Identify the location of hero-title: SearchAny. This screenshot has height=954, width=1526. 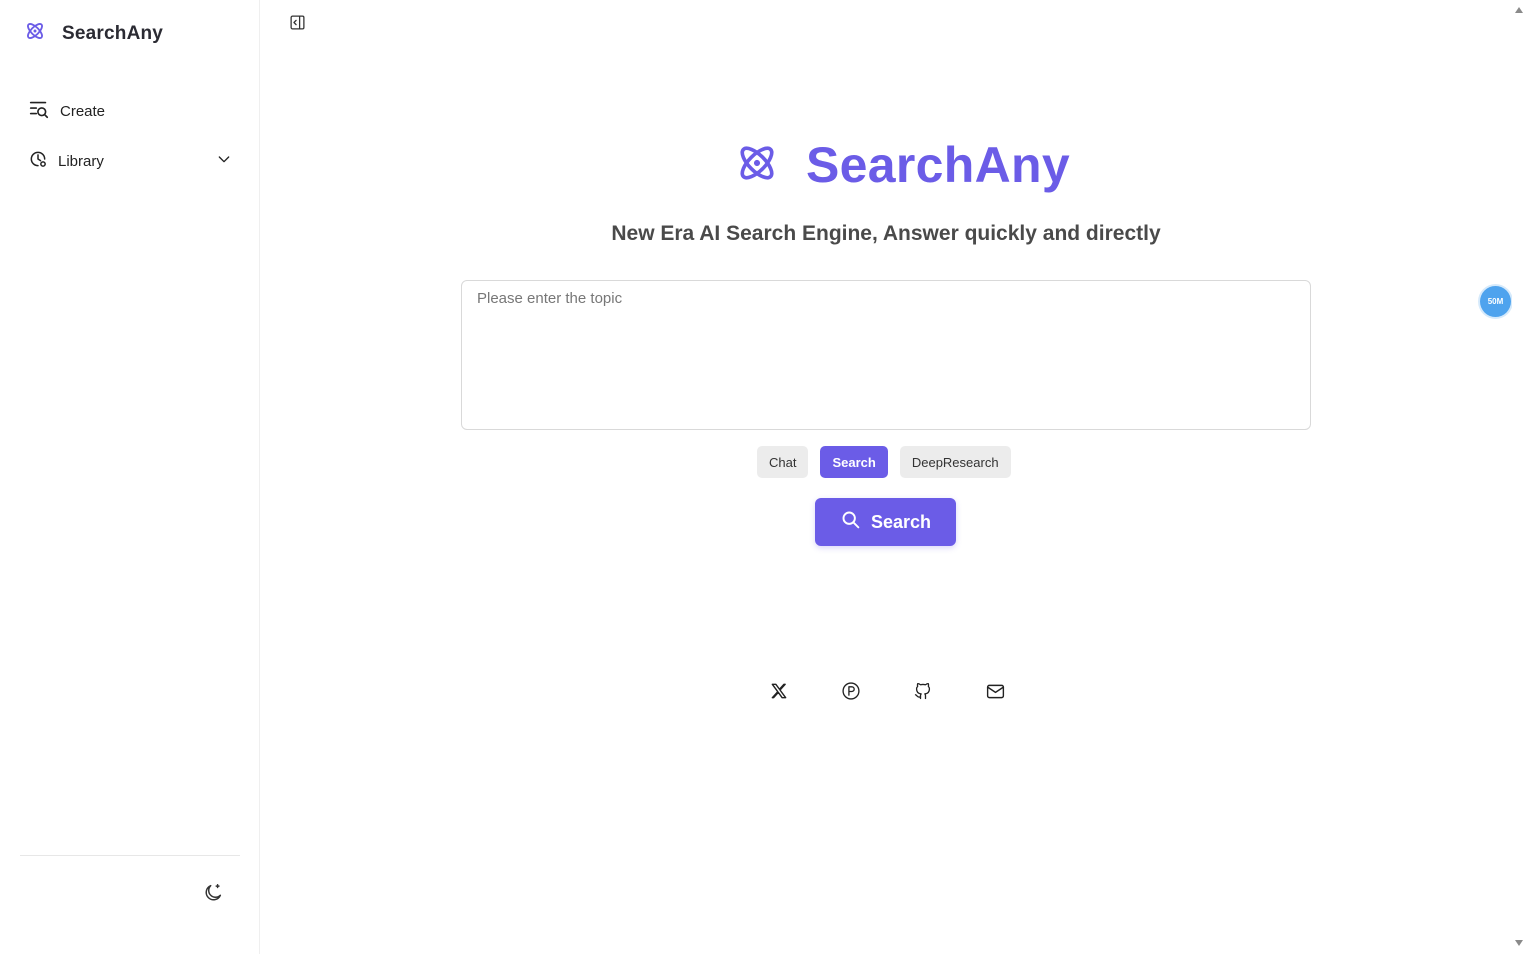
(938, 165).